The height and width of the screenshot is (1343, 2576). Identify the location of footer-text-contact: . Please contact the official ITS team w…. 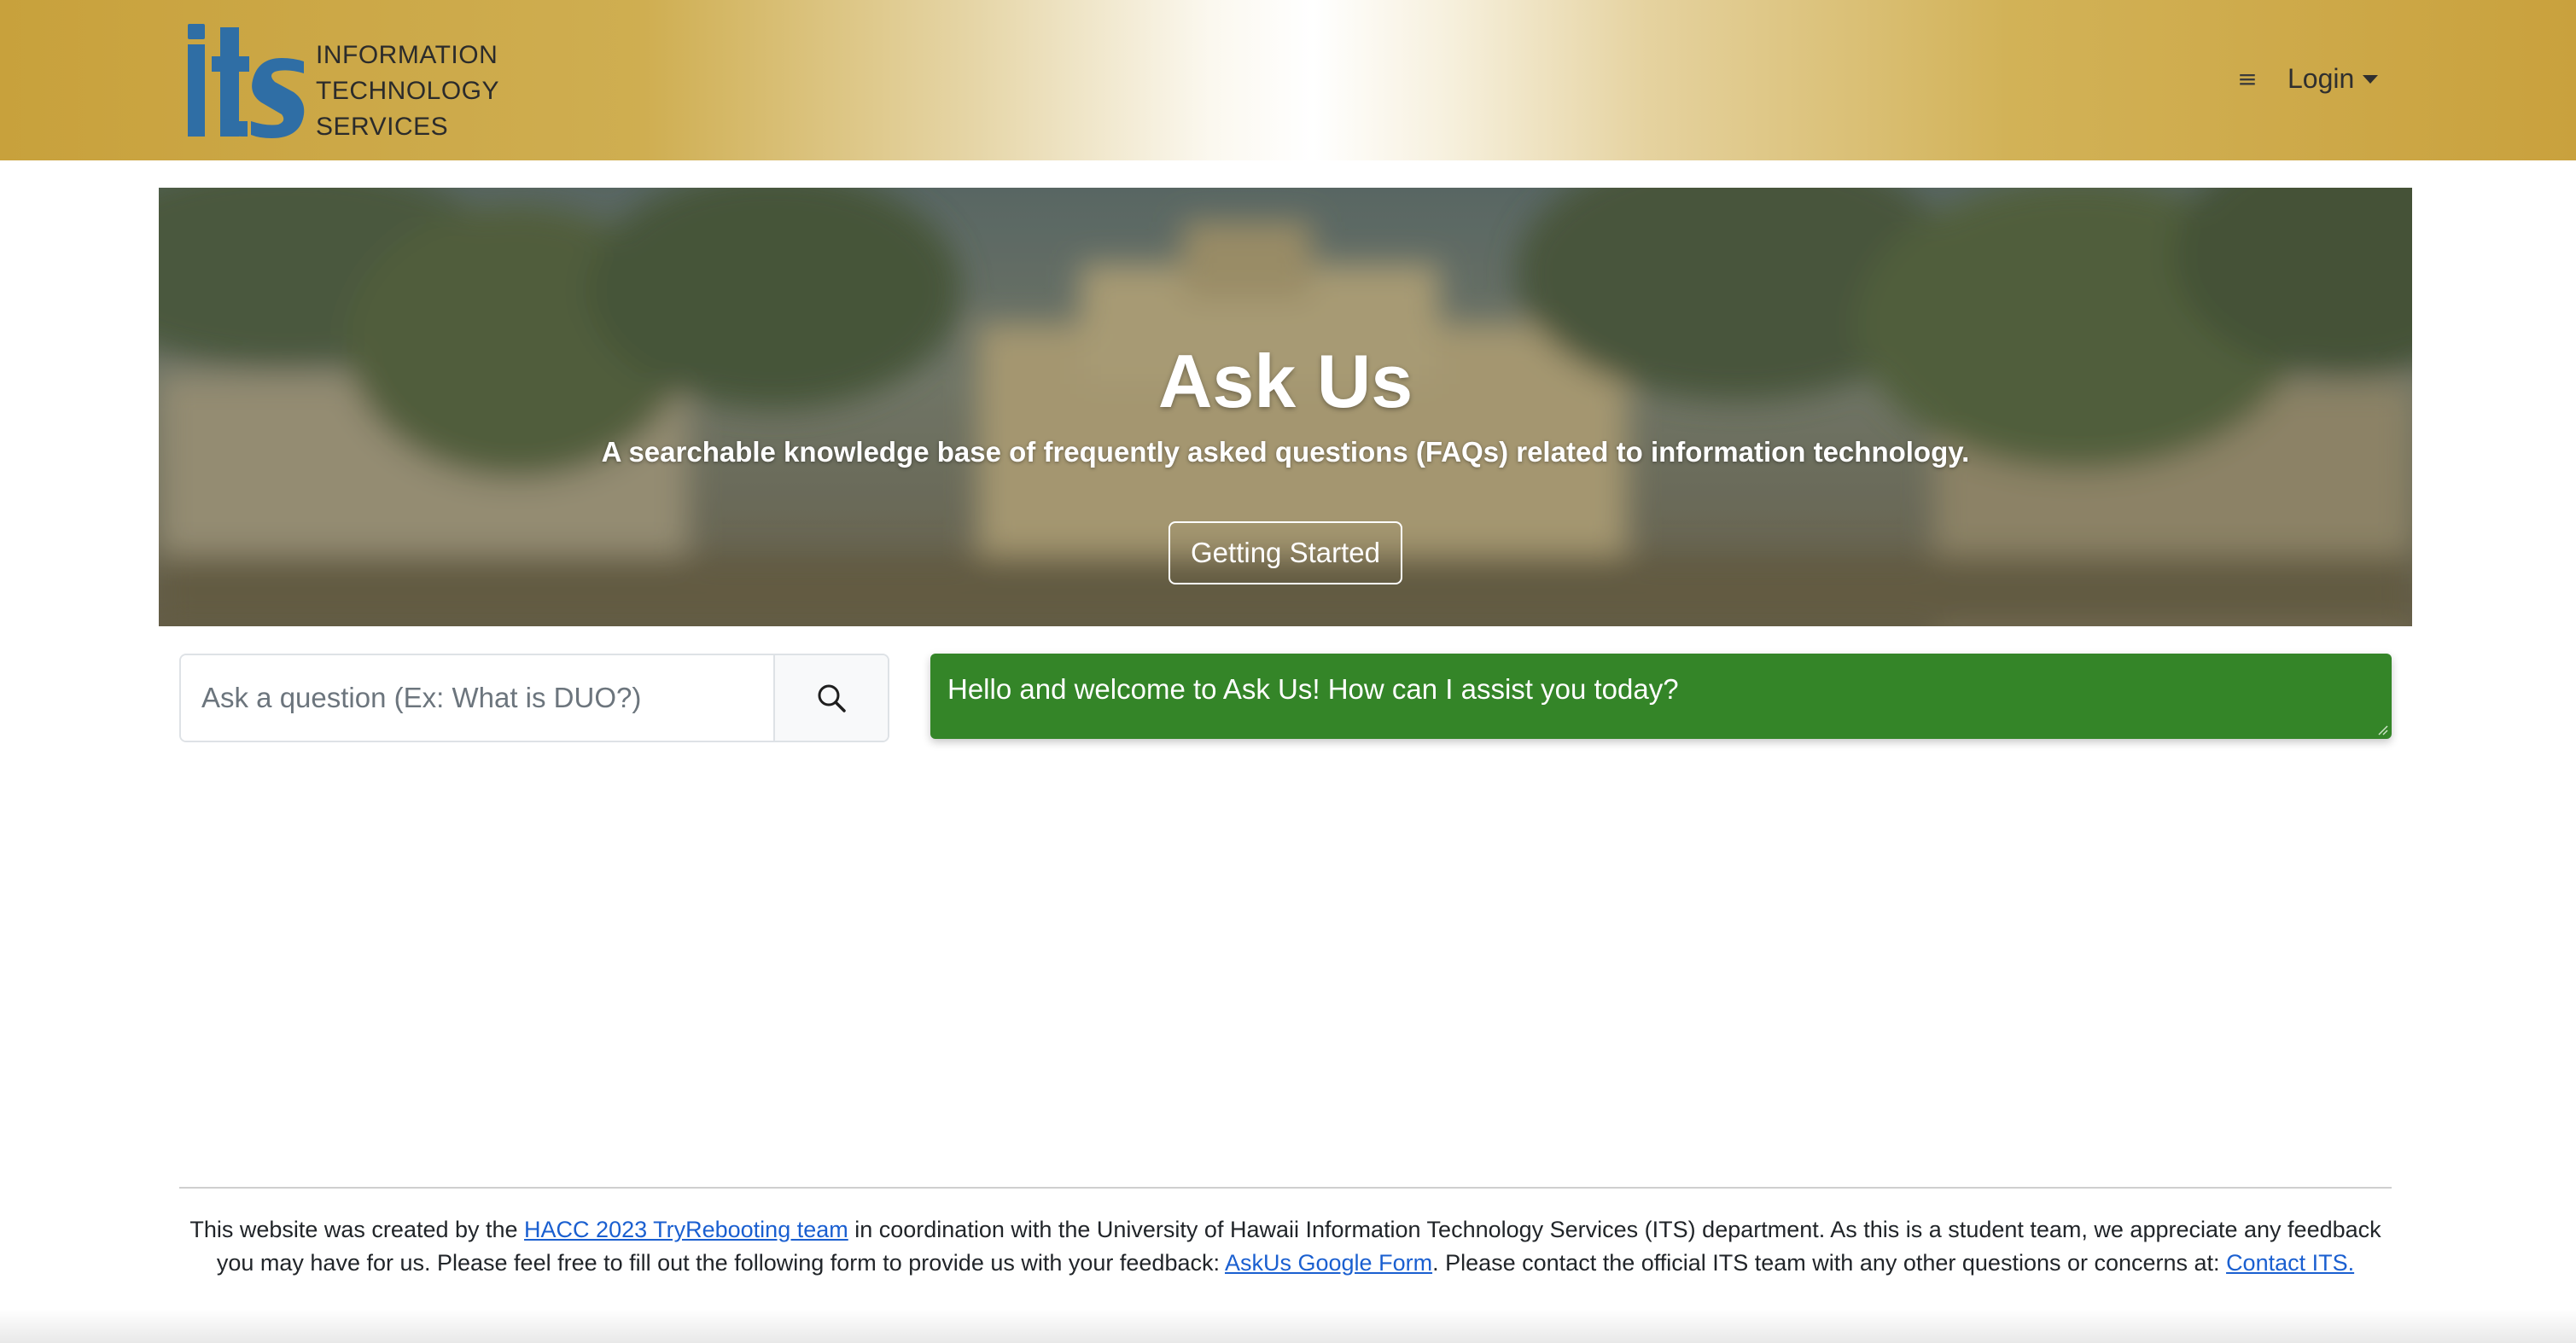
(1829, 1263).